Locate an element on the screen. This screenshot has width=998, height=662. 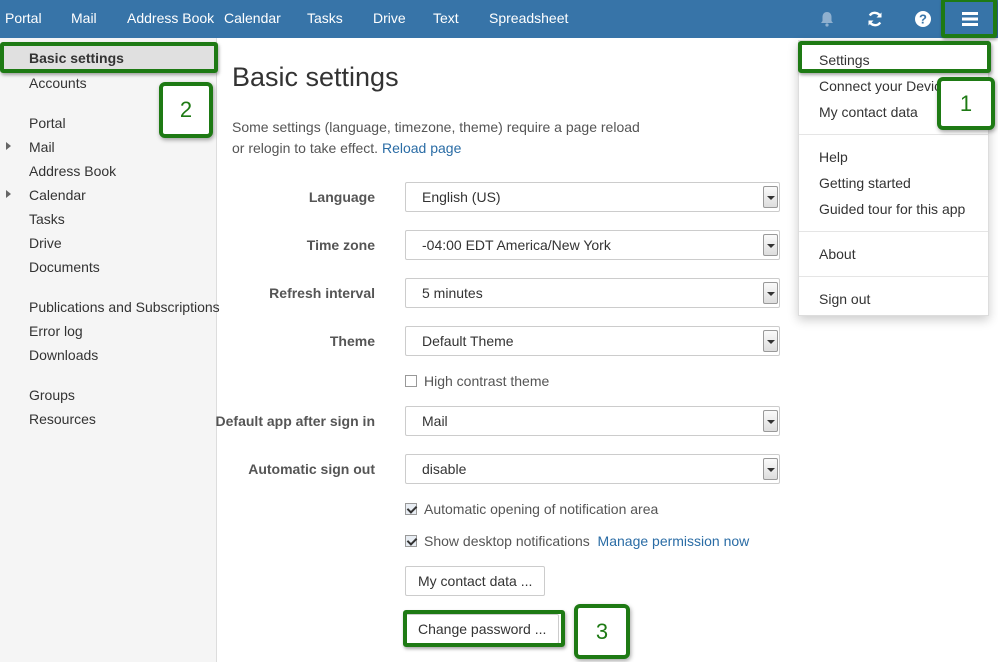
menu-item-about: About is located at coordinates (837, 254).